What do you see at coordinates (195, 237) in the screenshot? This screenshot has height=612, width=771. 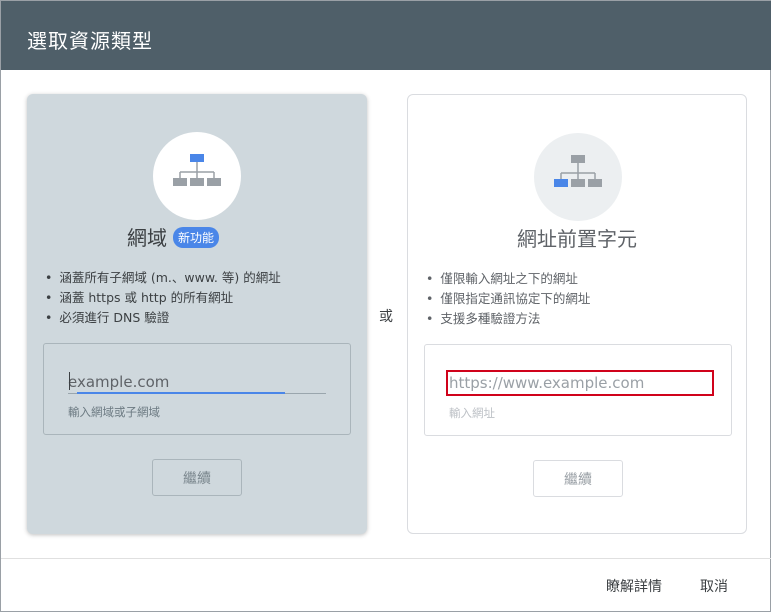 I see `new-feature-badge: 新功能` at bounding box center [195, 237].